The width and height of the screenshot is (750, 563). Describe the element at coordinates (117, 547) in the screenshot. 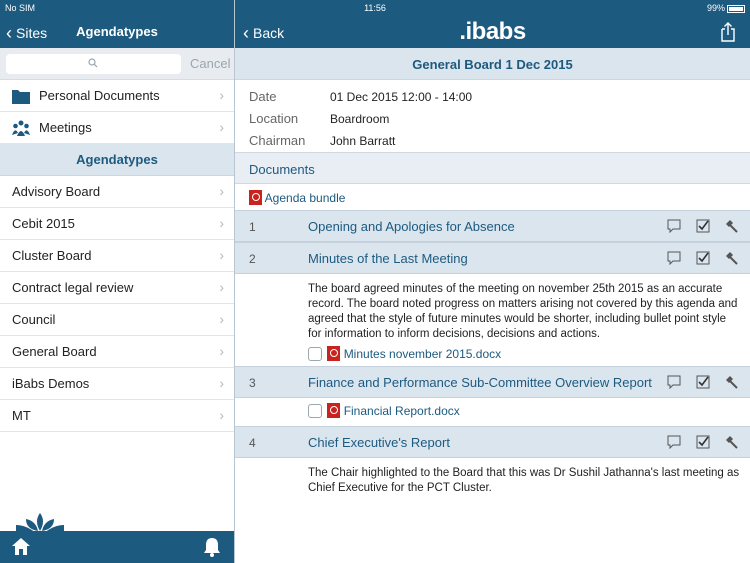

I see `left-toolbar` at that location.